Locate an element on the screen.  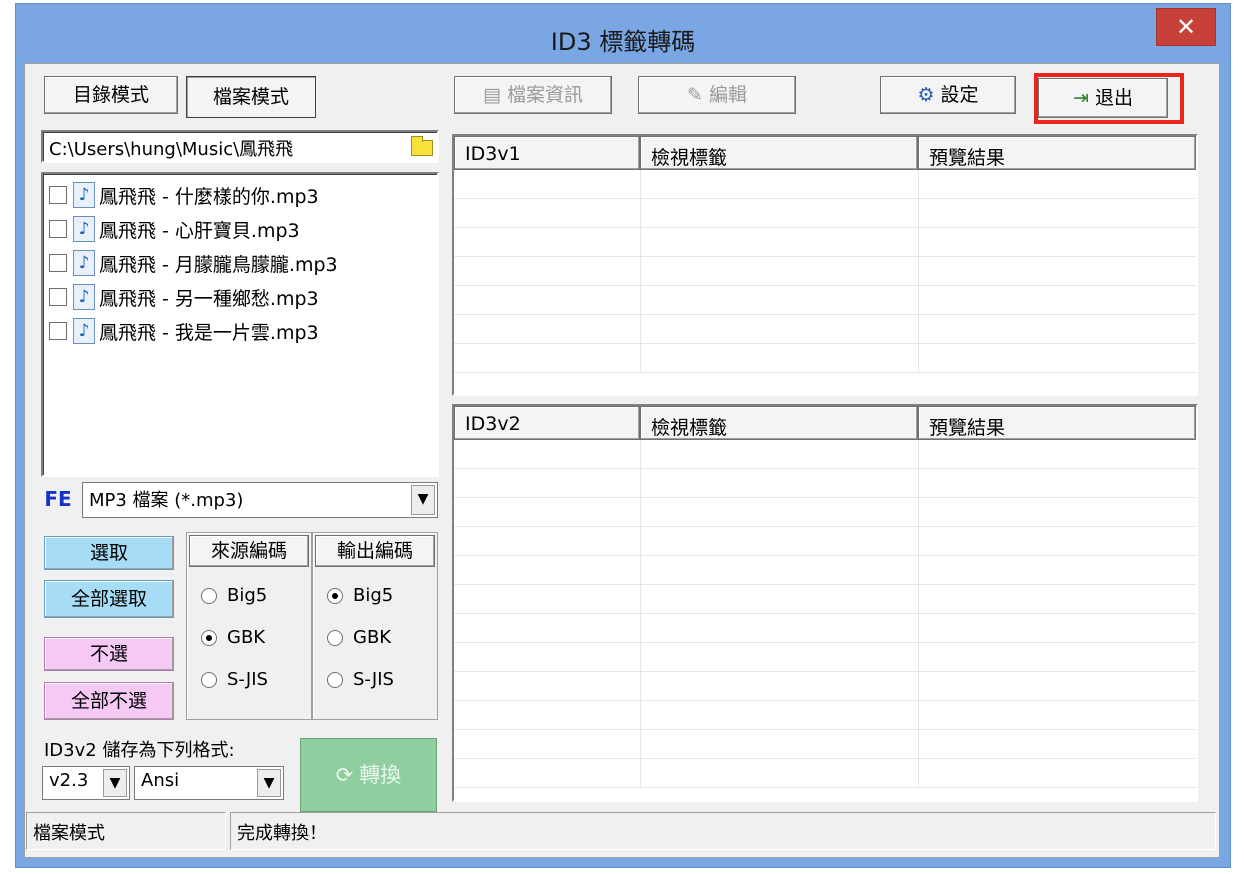
list-item: ♪ 鳳飛飛 - 我是一片雲.mp3 is located at coordinates (240, 331).